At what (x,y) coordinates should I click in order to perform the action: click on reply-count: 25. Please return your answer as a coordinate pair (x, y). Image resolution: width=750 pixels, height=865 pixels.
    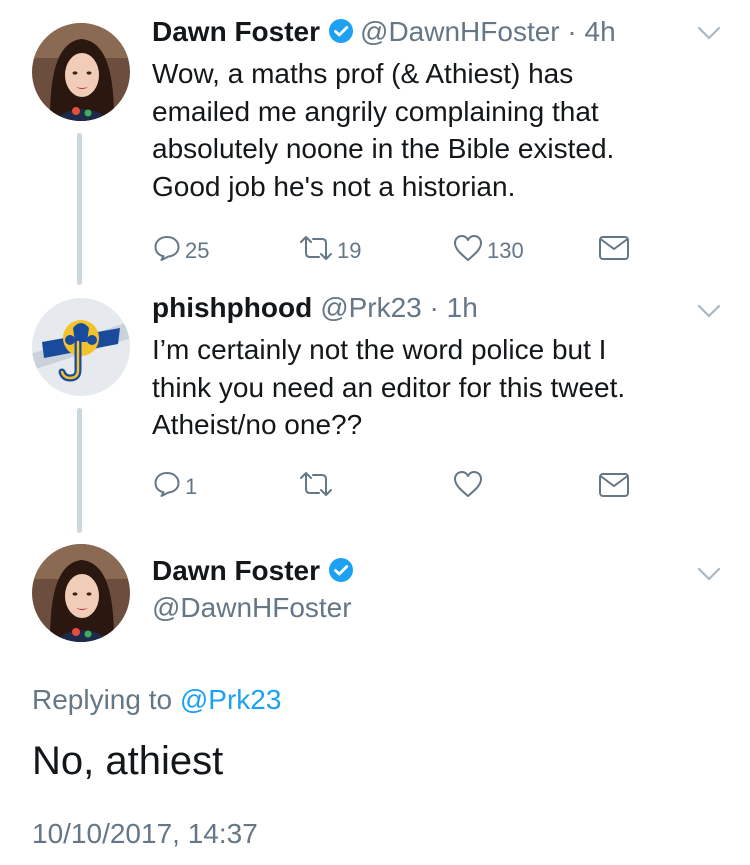
    Looking at the image, I should click on (197, 250).